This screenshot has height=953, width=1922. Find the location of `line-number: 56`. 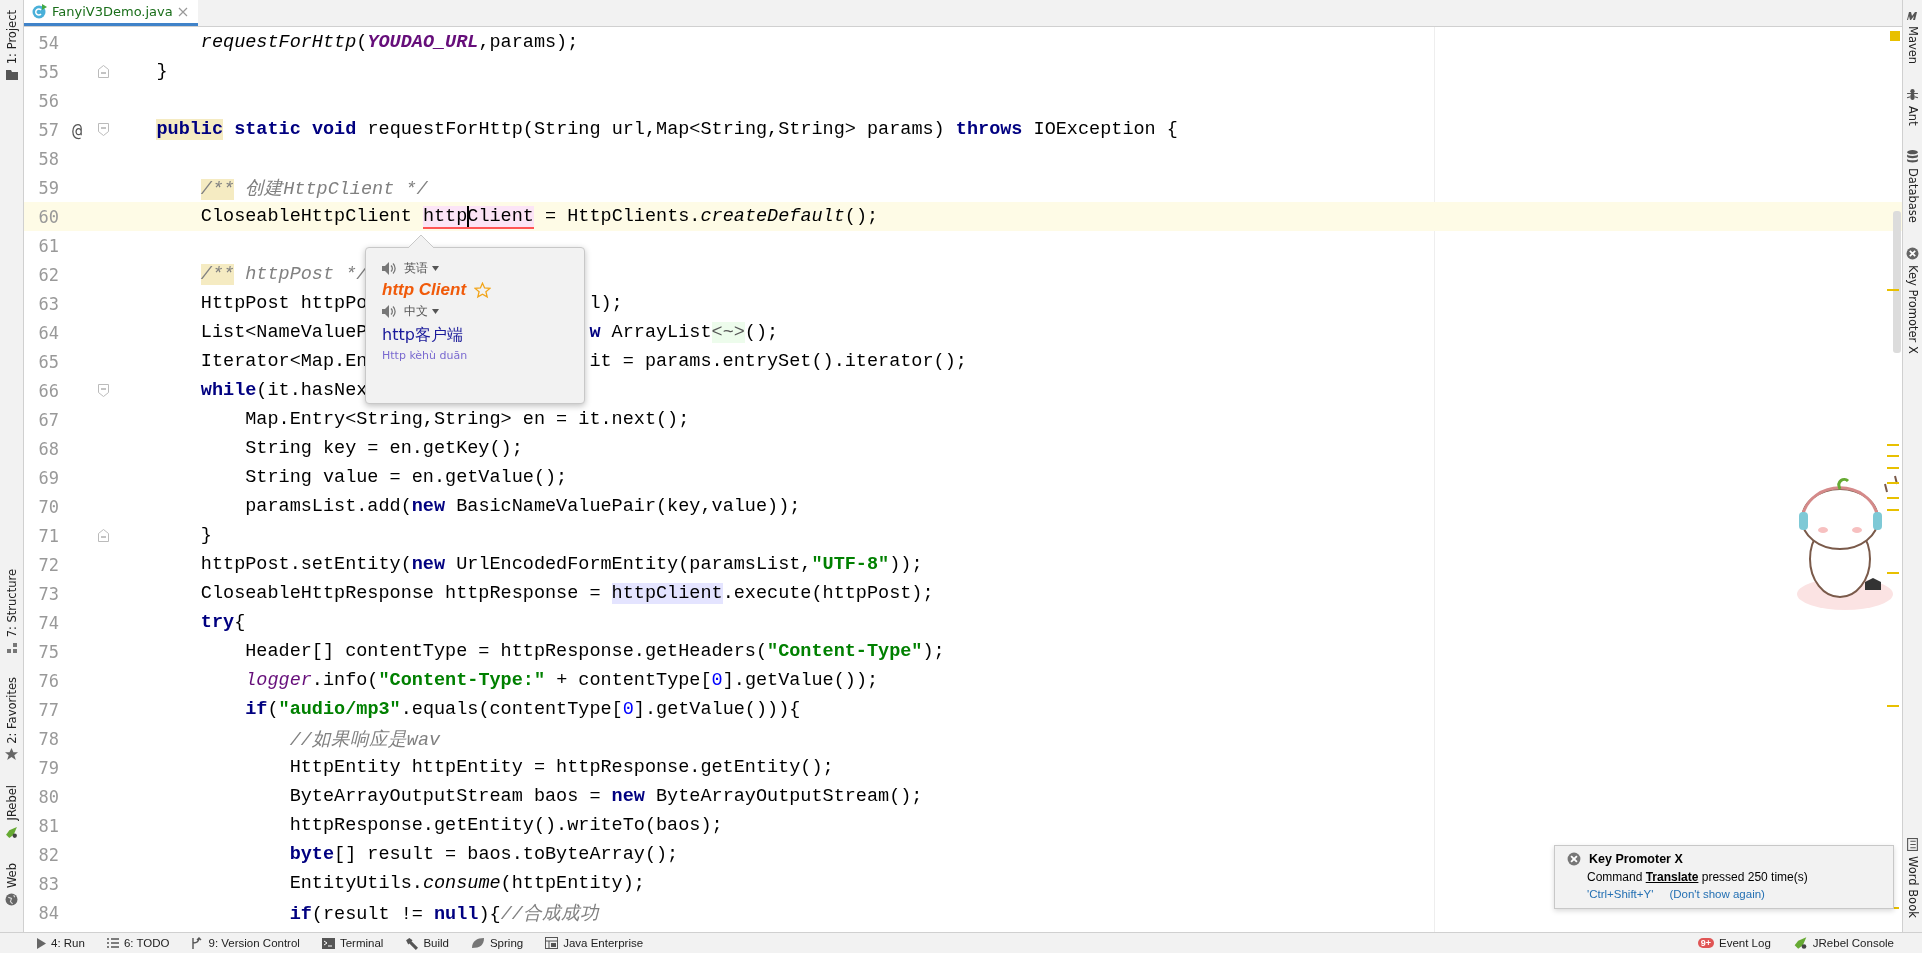

line-number: 56 is located at coordinates (48, 100).